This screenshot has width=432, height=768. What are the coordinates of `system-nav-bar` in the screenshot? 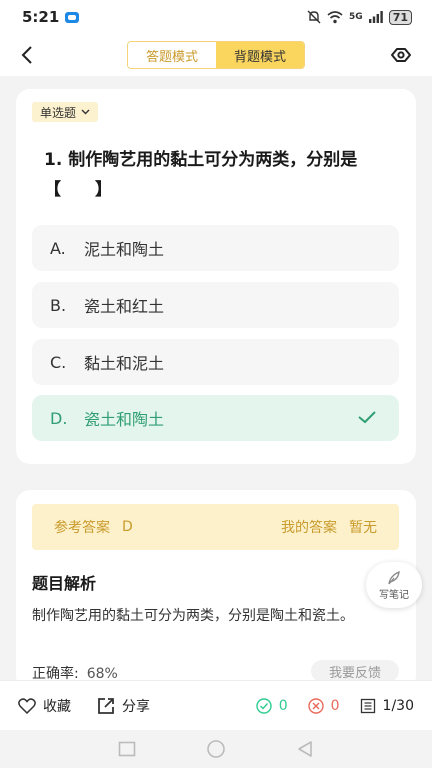 It's located at (216, 749).